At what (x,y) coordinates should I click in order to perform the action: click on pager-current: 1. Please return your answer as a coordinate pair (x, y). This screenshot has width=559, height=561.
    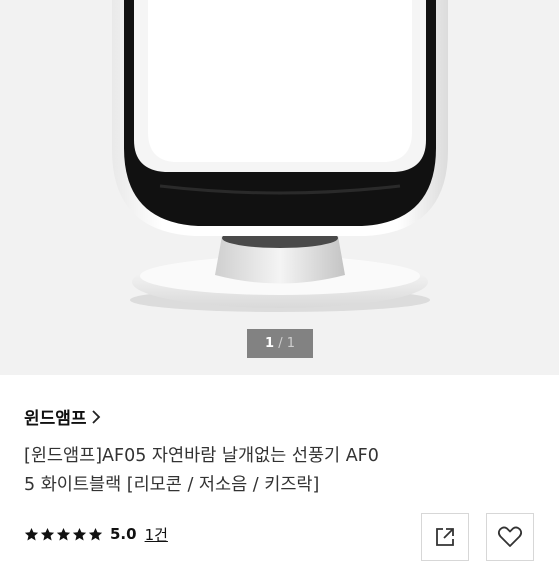
    Looking at the image, I should click on (270, 343).